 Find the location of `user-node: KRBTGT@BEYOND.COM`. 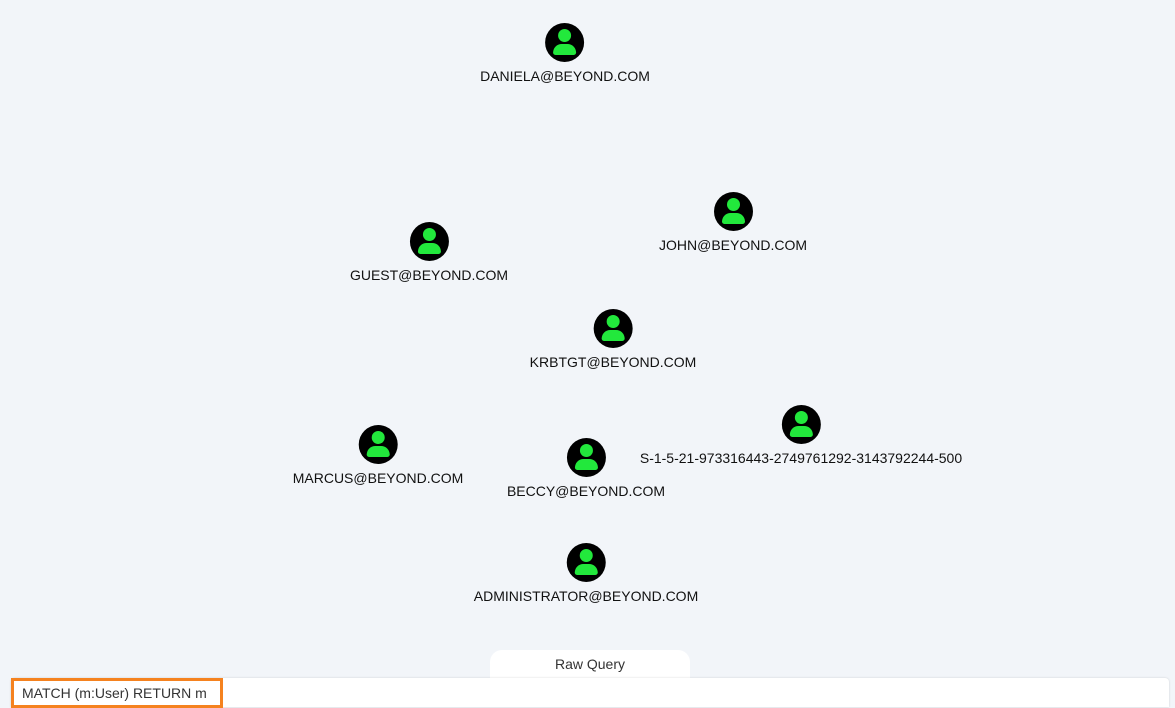

user-node: KRBTGT@BEYOND.COM is located at coordinates (613, 339).